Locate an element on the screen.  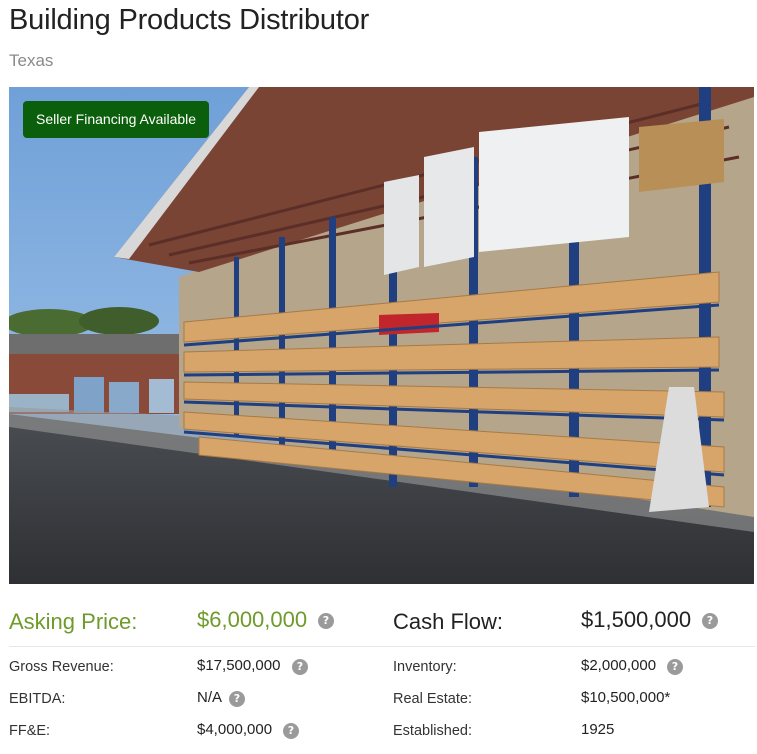
cash-flow-label: Cash Flow: is located at coordinates (448, 621).